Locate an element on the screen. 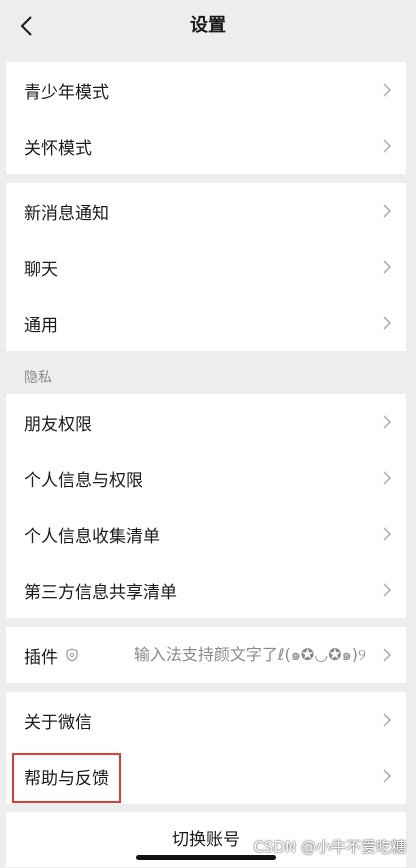 Image resolution: width=416 pixels, height=868 pixels. row-label: 个人信息与权限 is located at coordinates (83, 480).